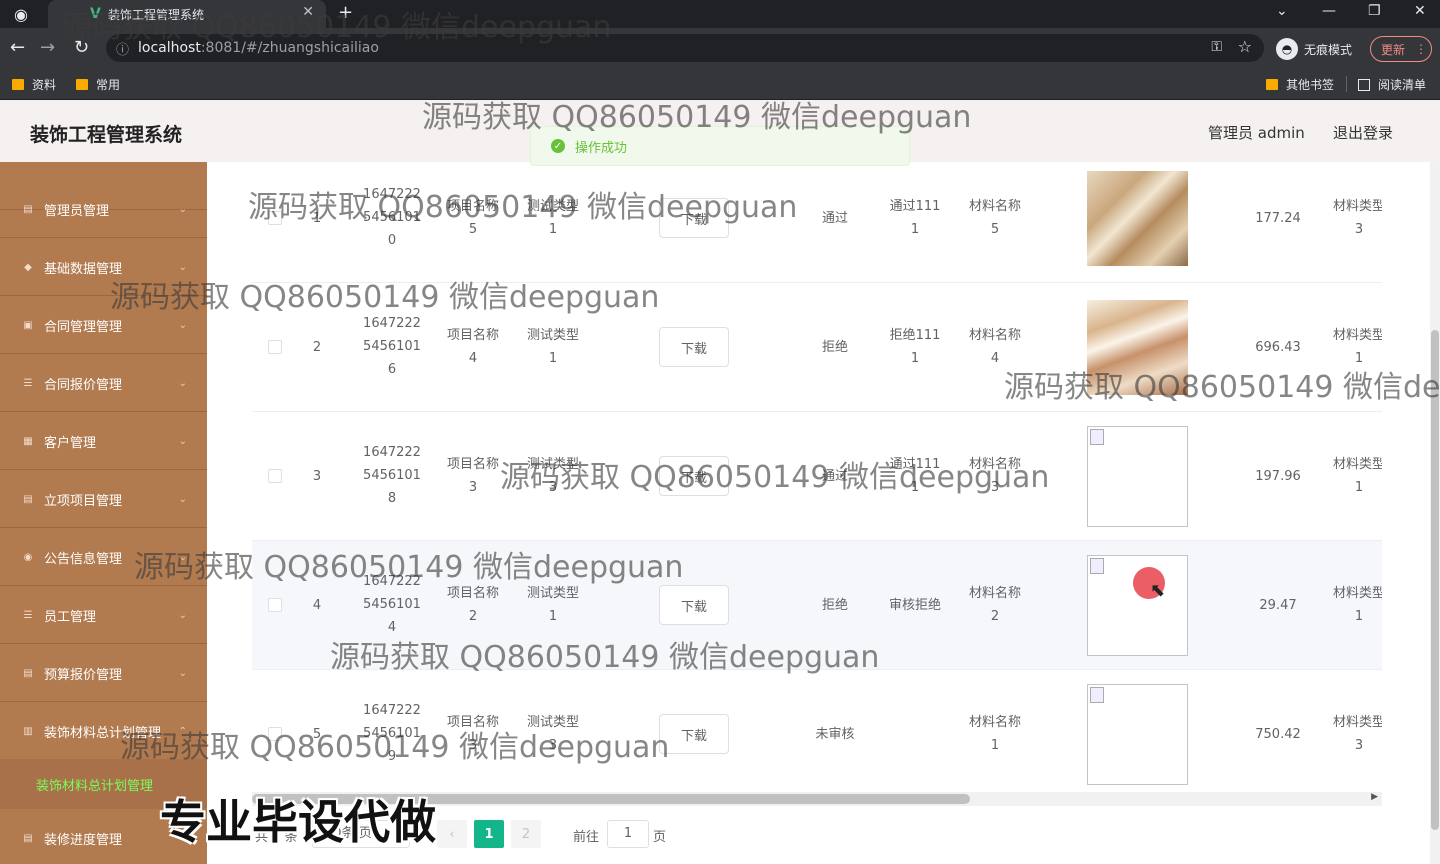  What do you see at coordinates (1282, 11) in the screenshot?
I see `tab-search-icon: ⌄` at bounding box center [1282, 11].